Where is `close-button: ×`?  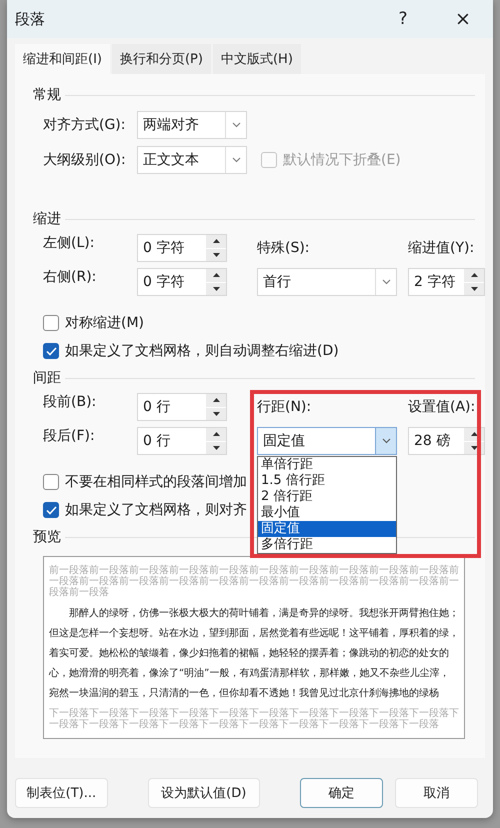 close-button: × is located at coordinates (463, 19).